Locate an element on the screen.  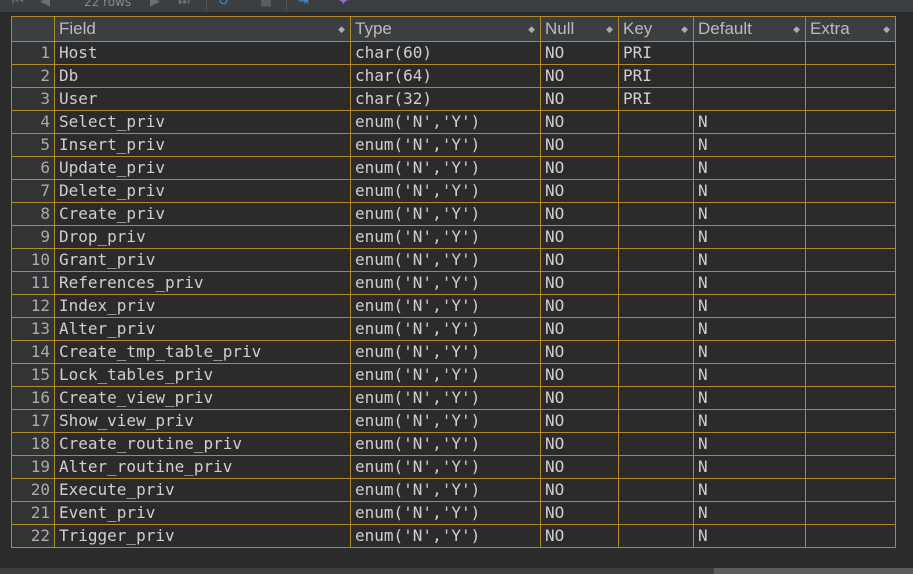
column-header-null: Null ◆ is located at coordinates (579, 29).